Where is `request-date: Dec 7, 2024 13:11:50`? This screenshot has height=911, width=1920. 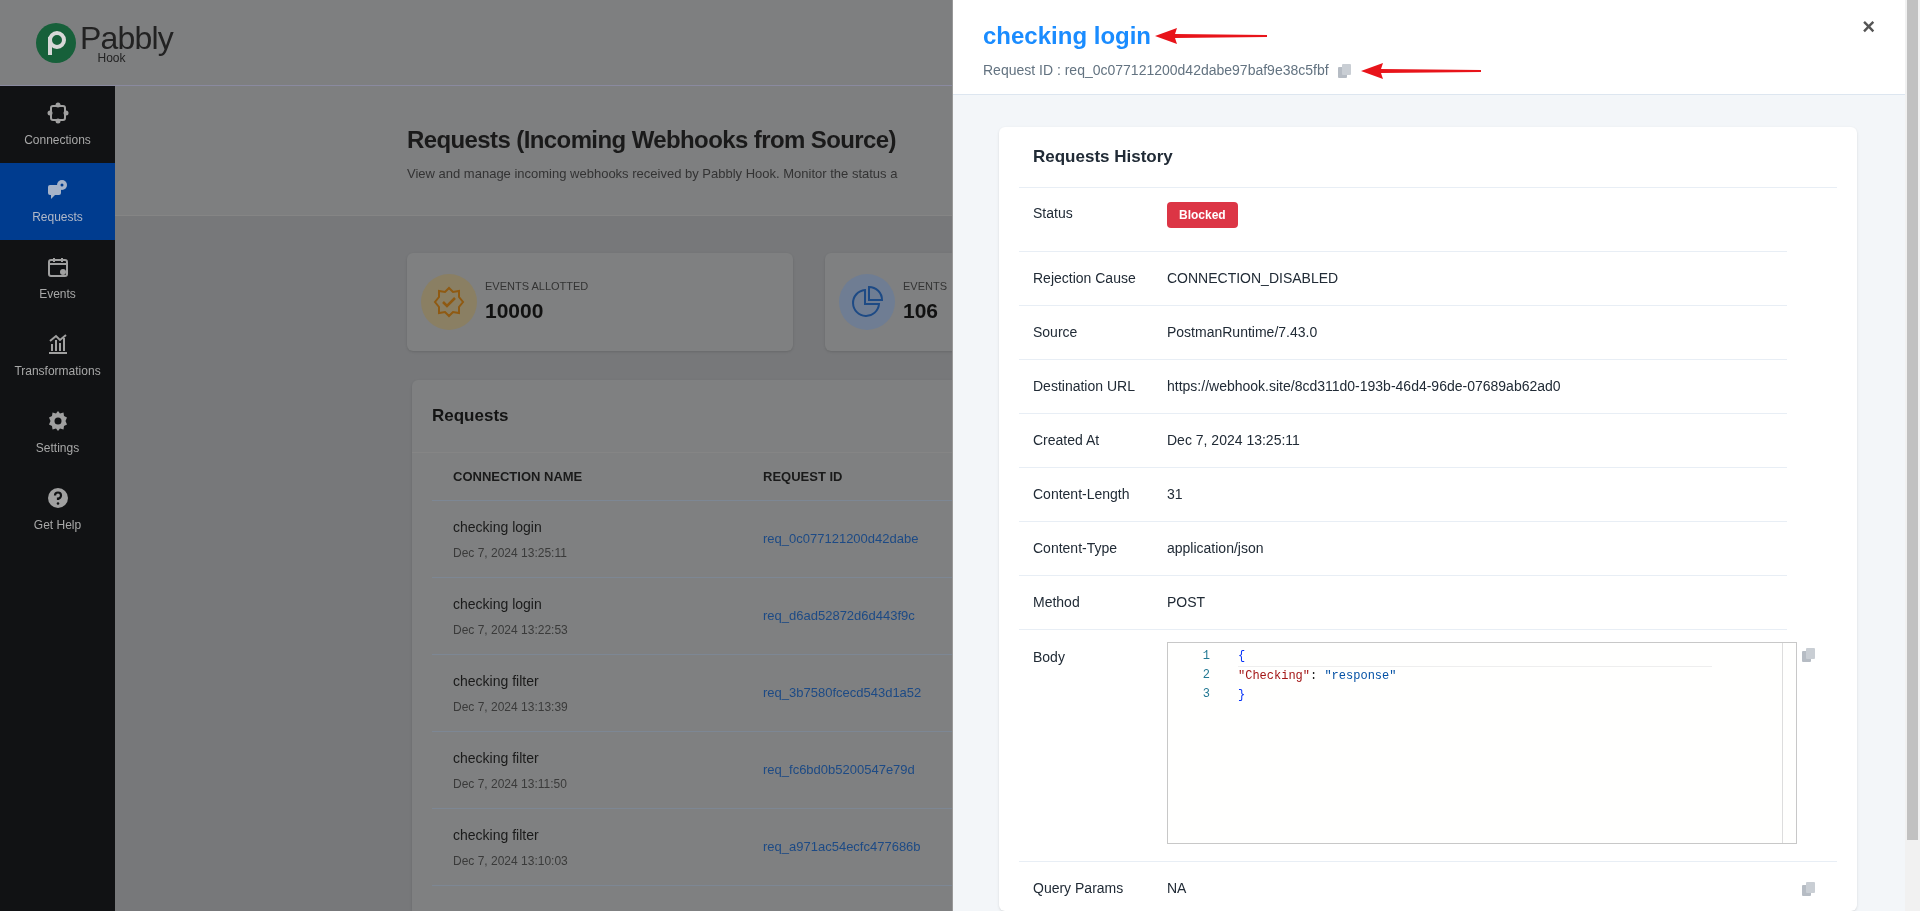
request-date: Dec 7, 2024 13:11:50 is located at coordinates (510, 784).